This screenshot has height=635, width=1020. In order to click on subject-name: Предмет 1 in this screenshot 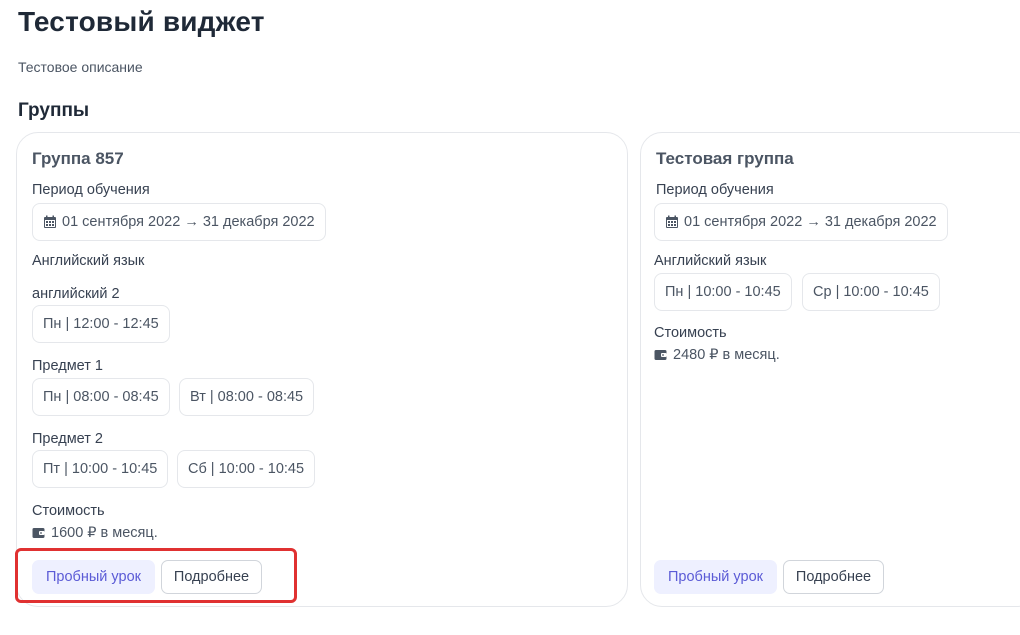, I will do `click(67, 366)`.